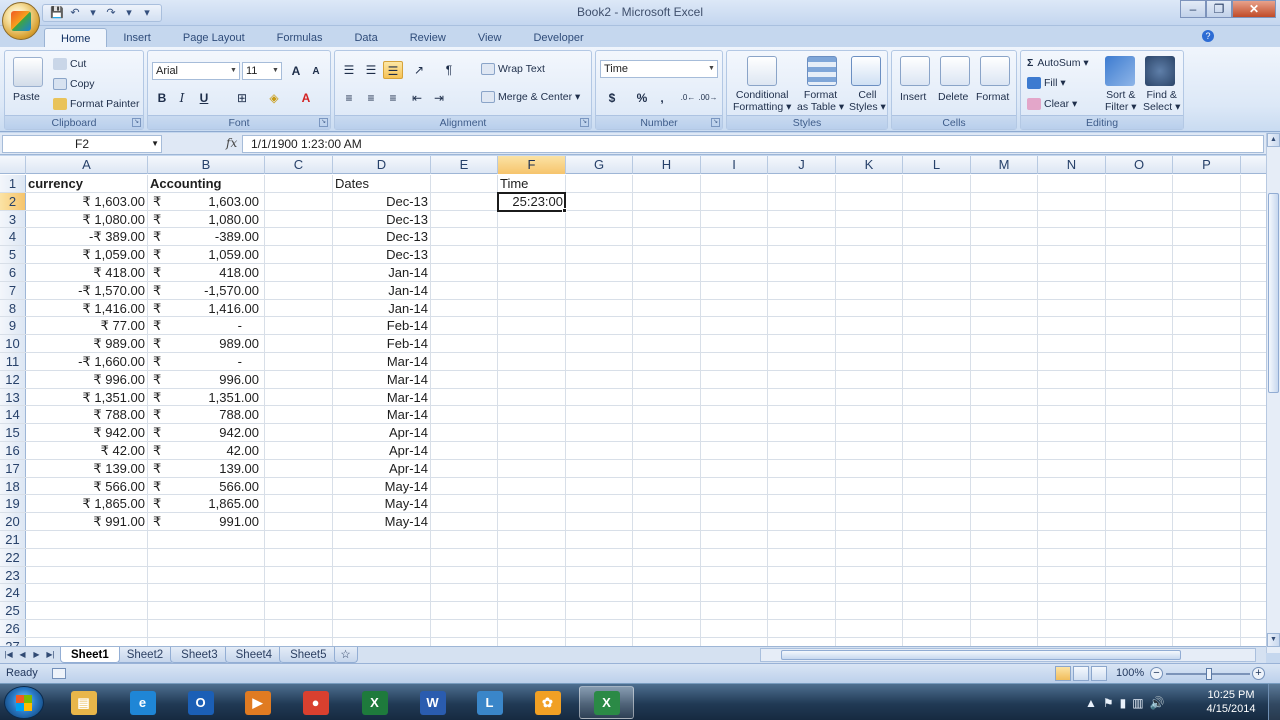  I want to click on column-header-g: G, so click(599, 165).